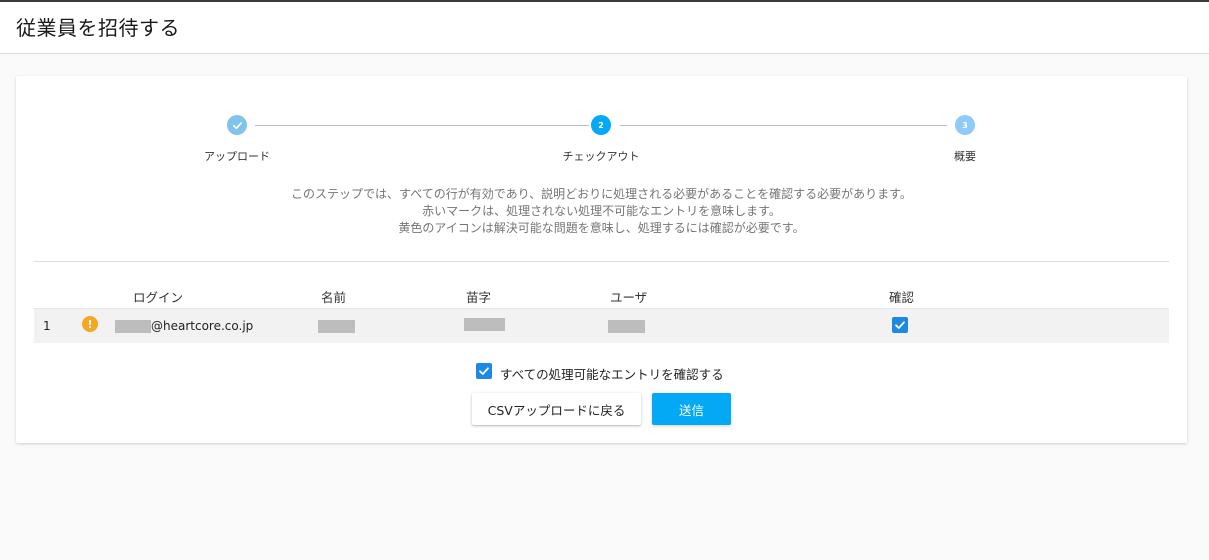  Describe the element at coordinates (484, 324) in the screenshot. I see `redacted-last-name` at that location.